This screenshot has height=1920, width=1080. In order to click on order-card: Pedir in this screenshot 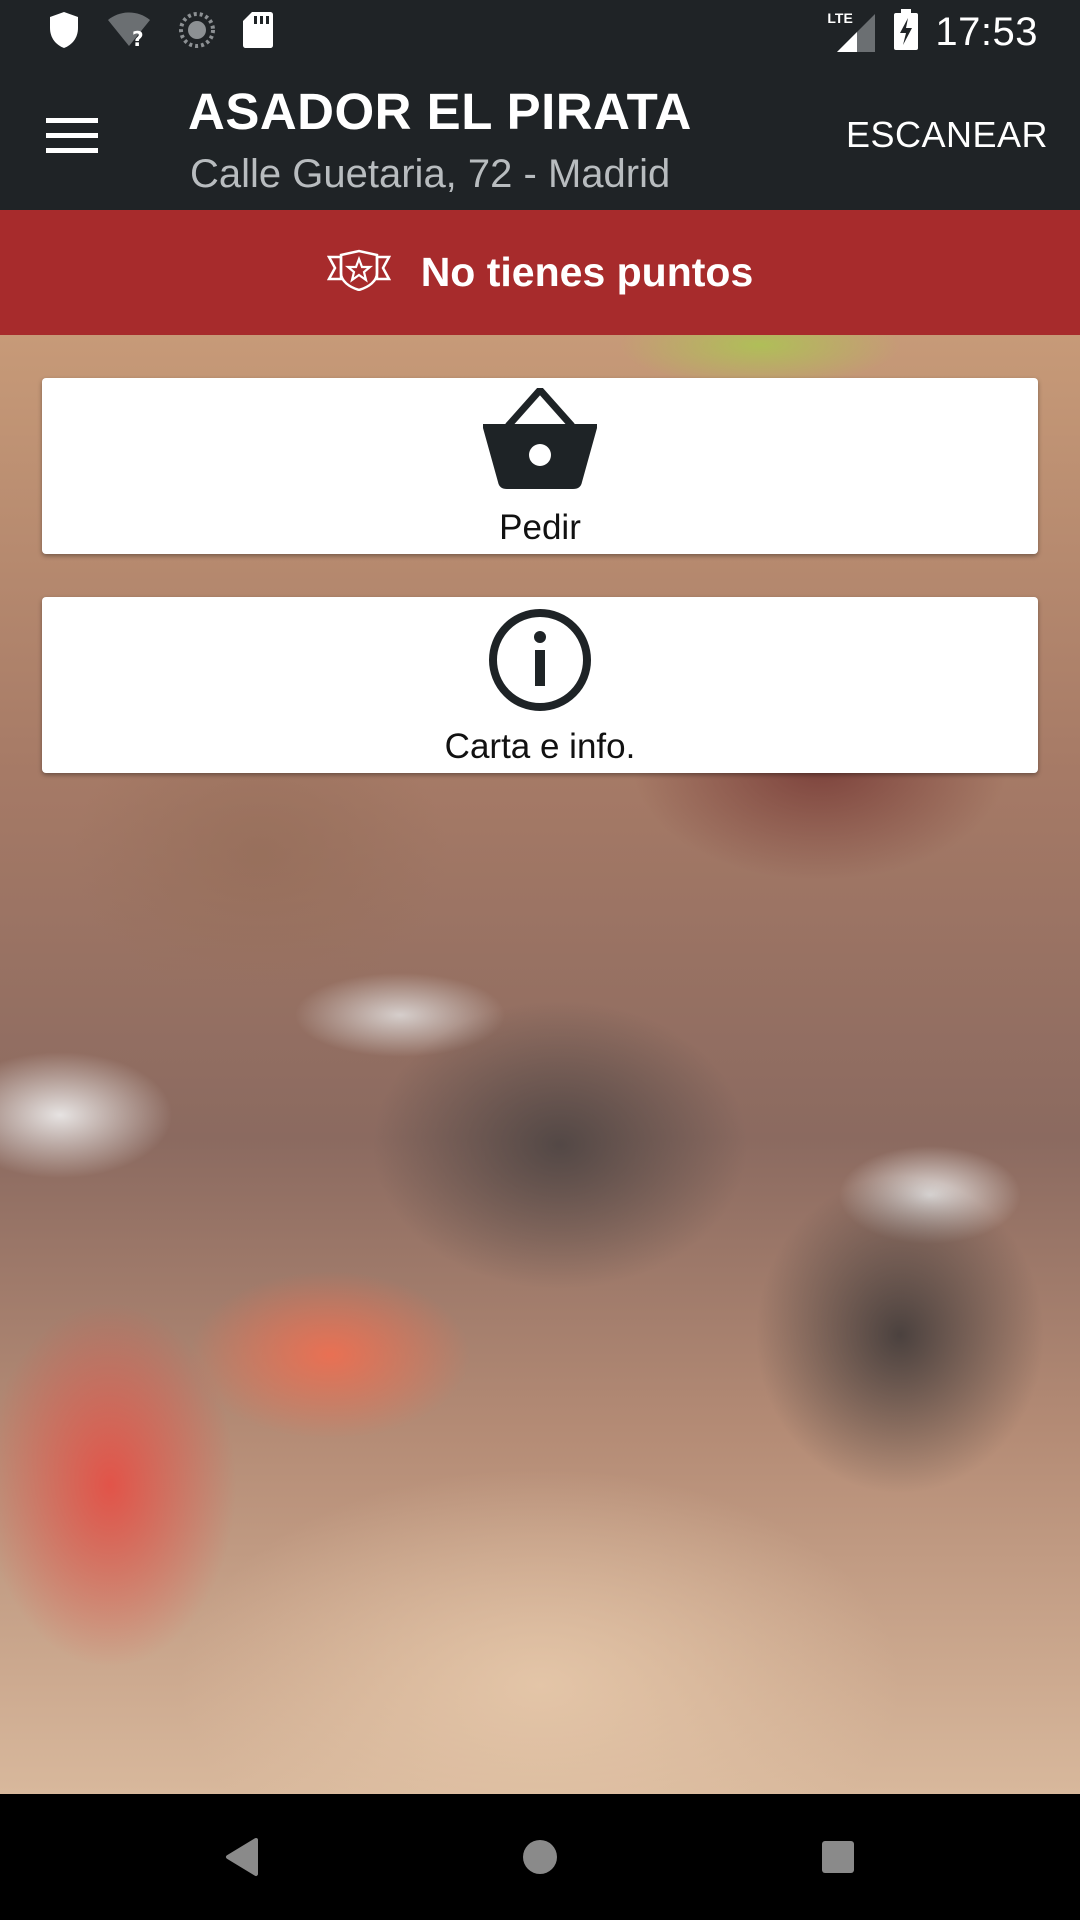, I will do `click(540, 466)`.